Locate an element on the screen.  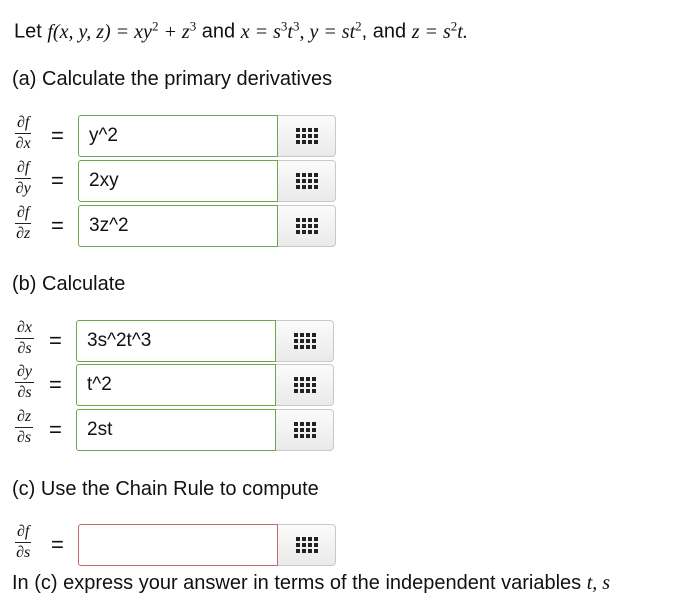
dz-ds-input is located at coordinates (176, 430).